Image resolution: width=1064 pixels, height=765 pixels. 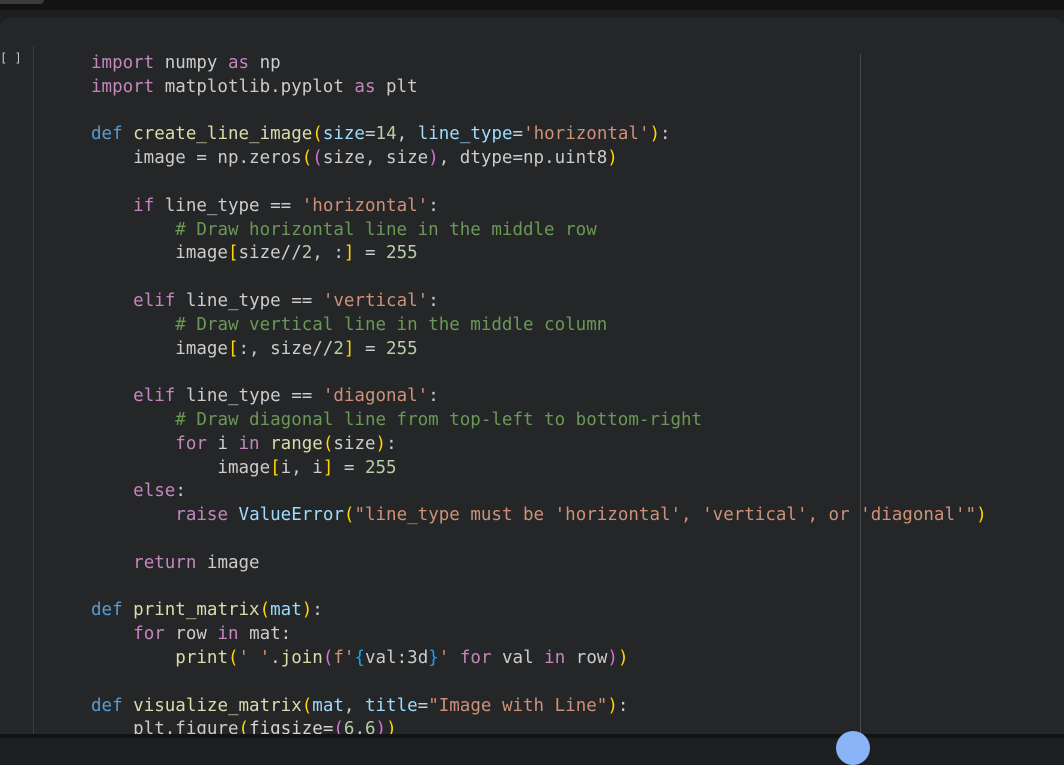 I want to click on code-token: line_type, so click(x=465, y=134).